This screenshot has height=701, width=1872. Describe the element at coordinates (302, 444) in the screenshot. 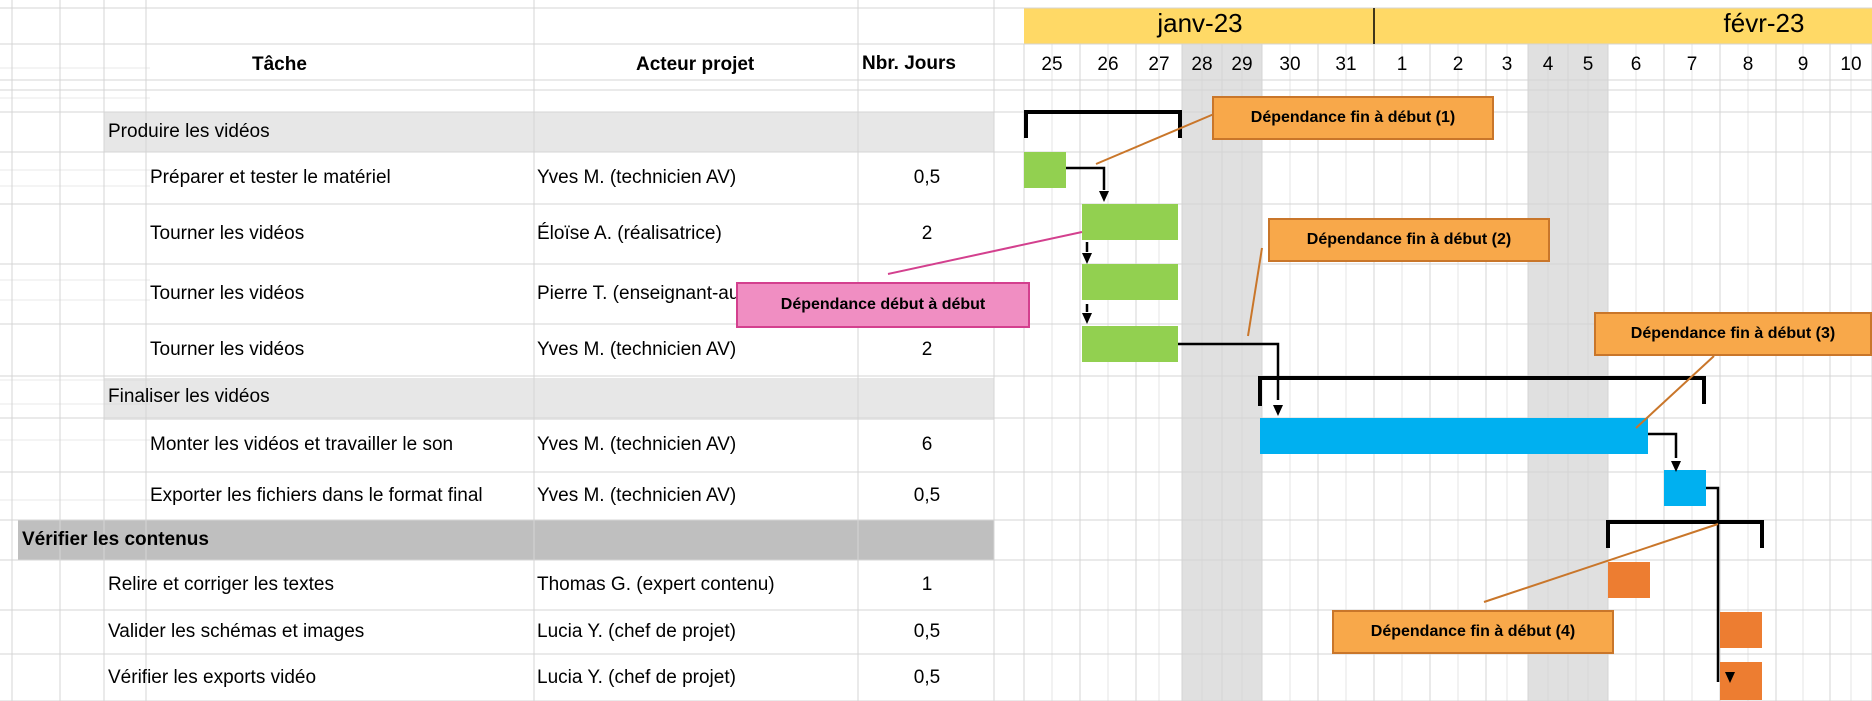

I see `task-name: Monter les vidéos et travailler le son` at that location.